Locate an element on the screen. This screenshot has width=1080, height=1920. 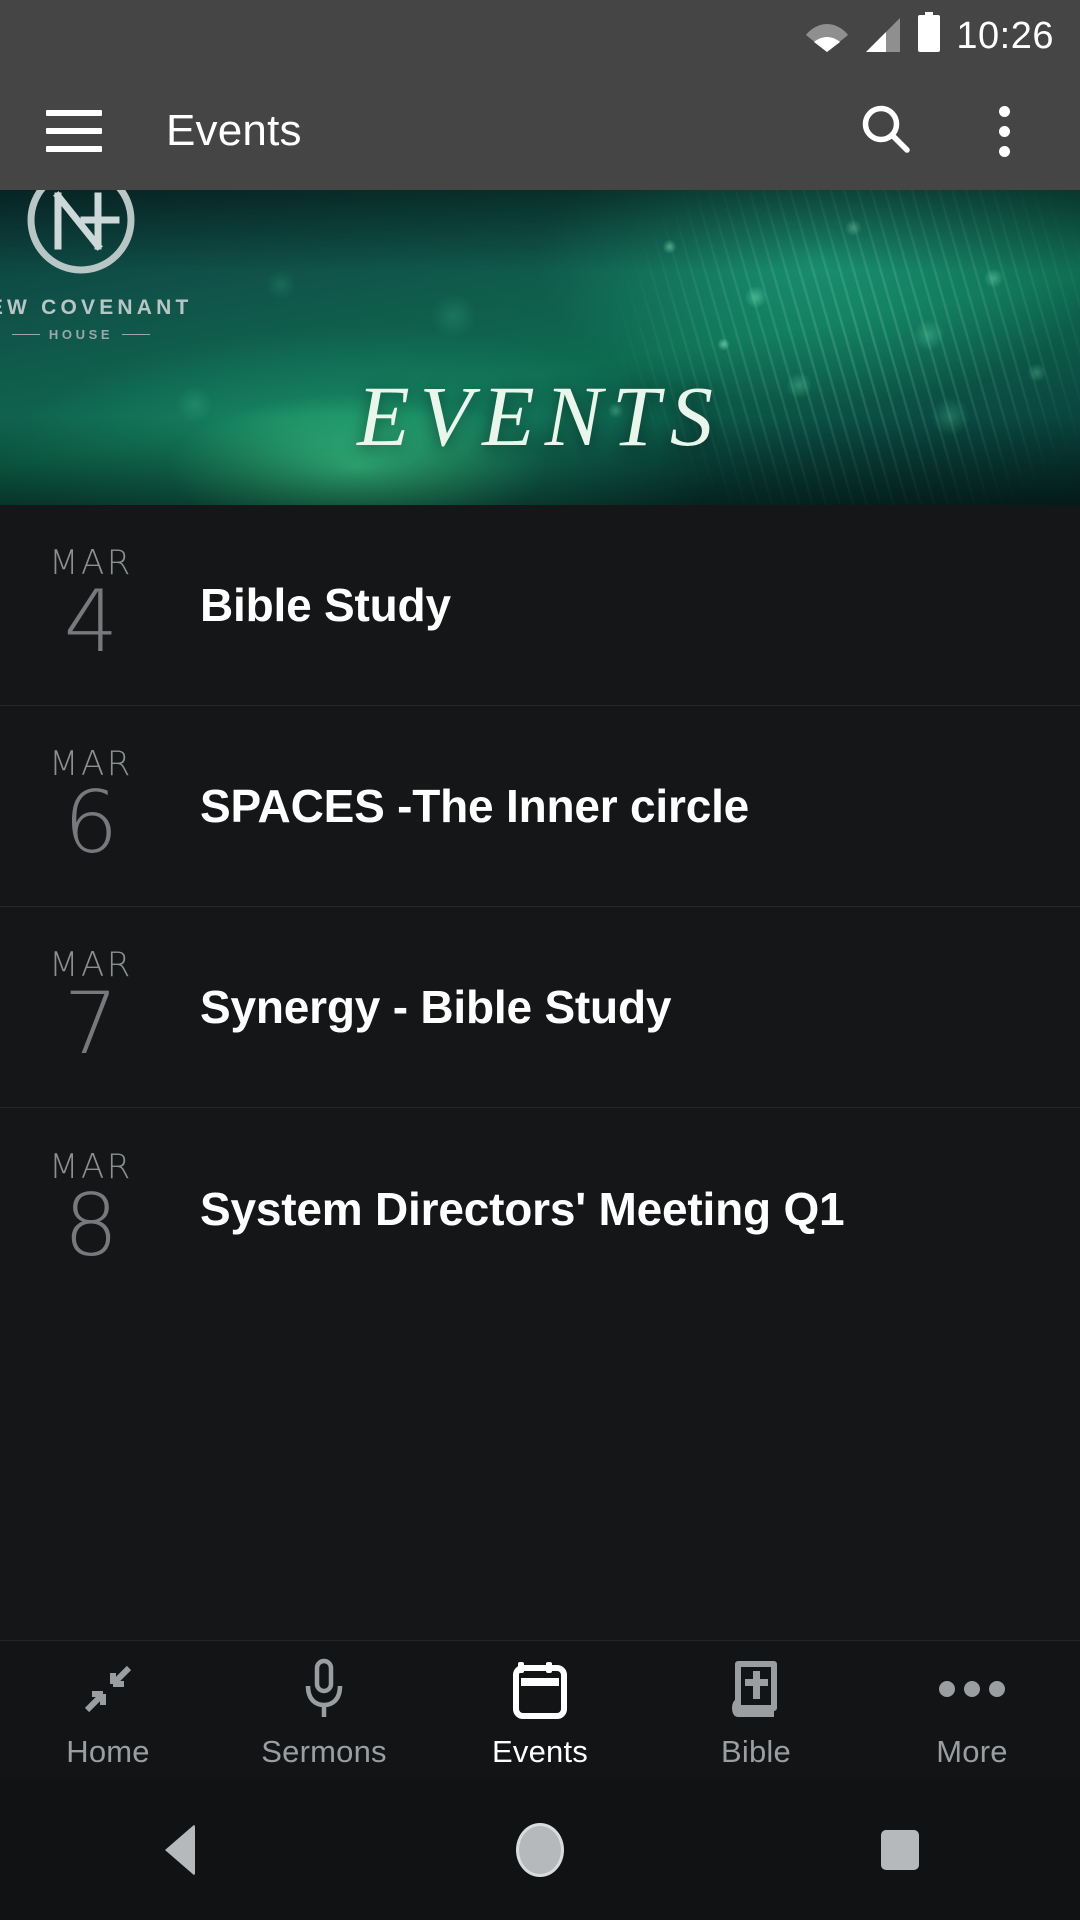
logo-sub-wrap: HOUSE is located at coordinates (98, 334).